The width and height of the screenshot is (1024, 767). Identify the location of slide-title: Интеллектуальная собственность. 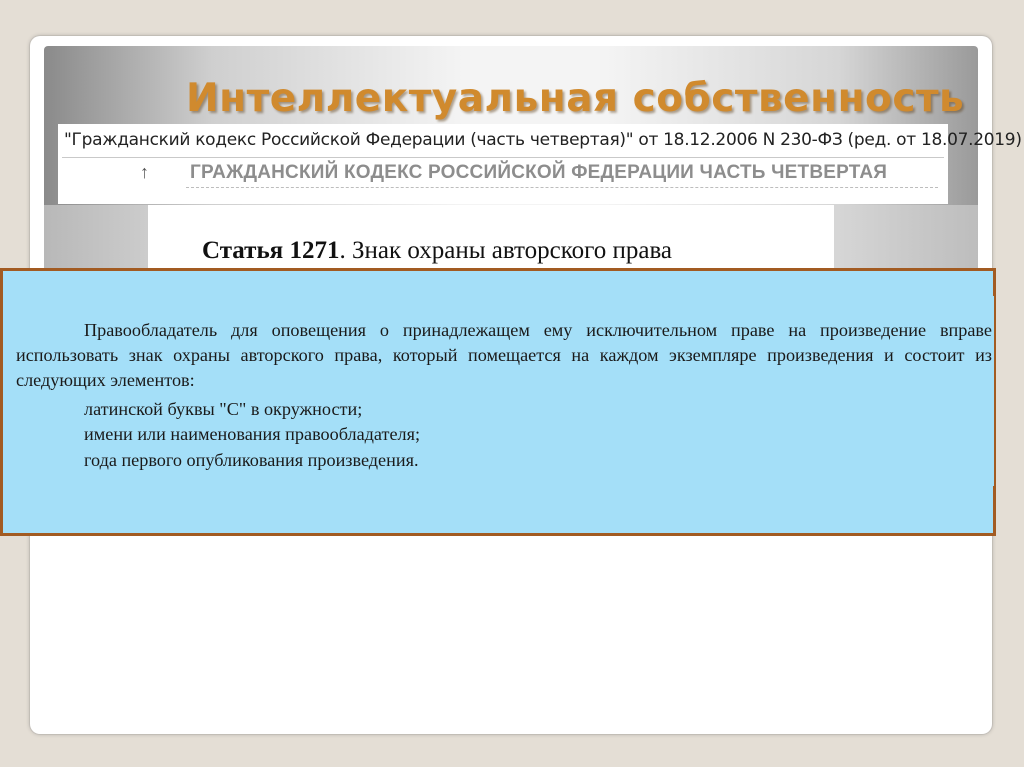
(575, 98).